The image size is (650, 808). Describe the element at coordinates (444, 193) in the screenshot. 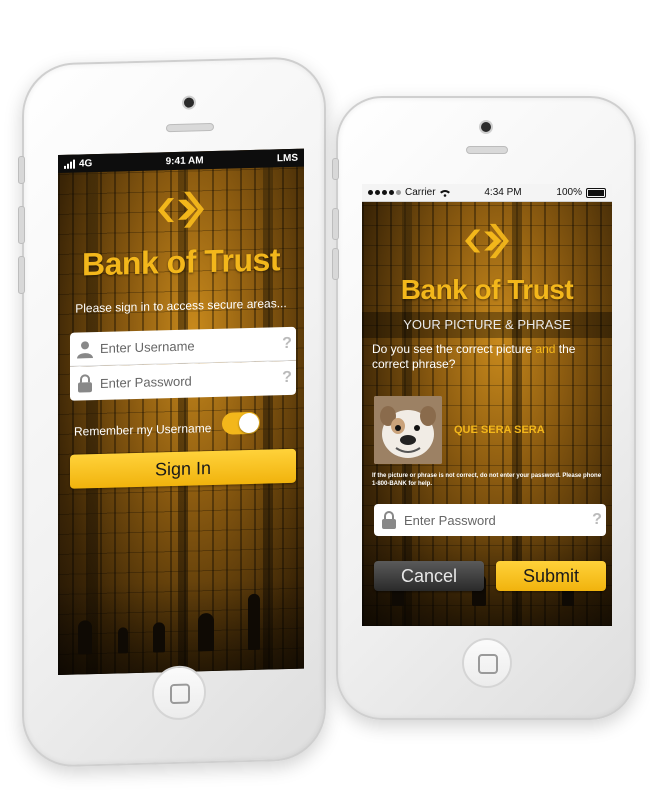

I see `wifi-icon` at that location.